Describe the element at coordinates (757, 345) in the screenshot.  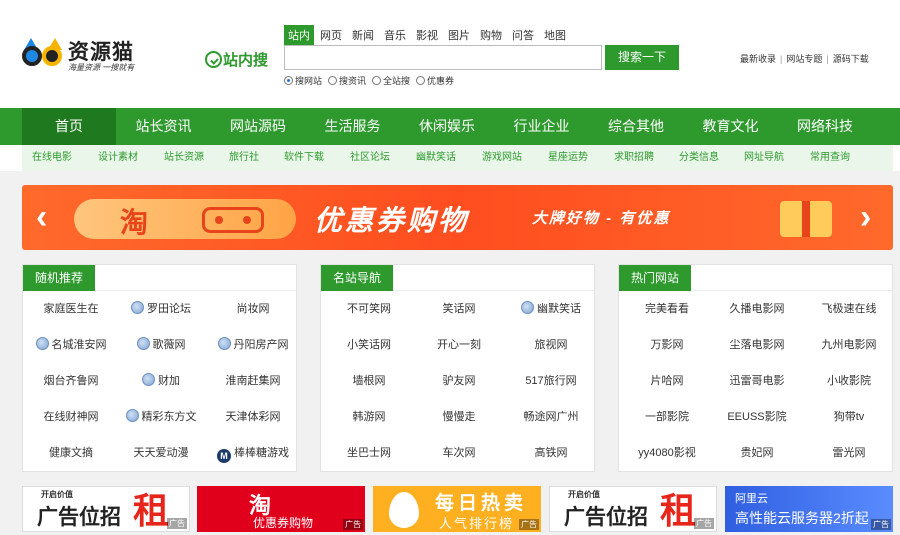
I see `site-link: 尘落电影网` at that location.